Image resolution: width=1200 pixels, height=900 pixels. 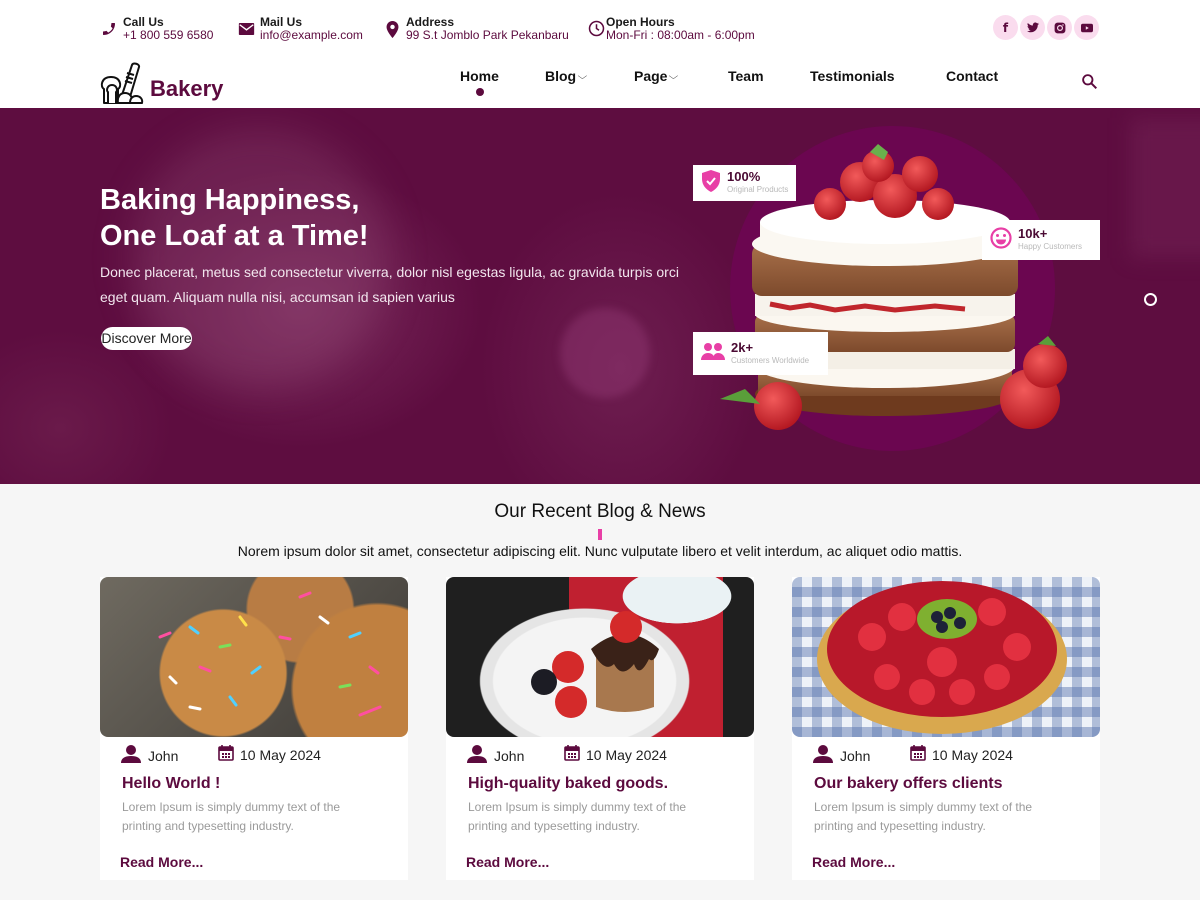 I want to click on nav-item-contact: Contact, so click(x=972, y=76).